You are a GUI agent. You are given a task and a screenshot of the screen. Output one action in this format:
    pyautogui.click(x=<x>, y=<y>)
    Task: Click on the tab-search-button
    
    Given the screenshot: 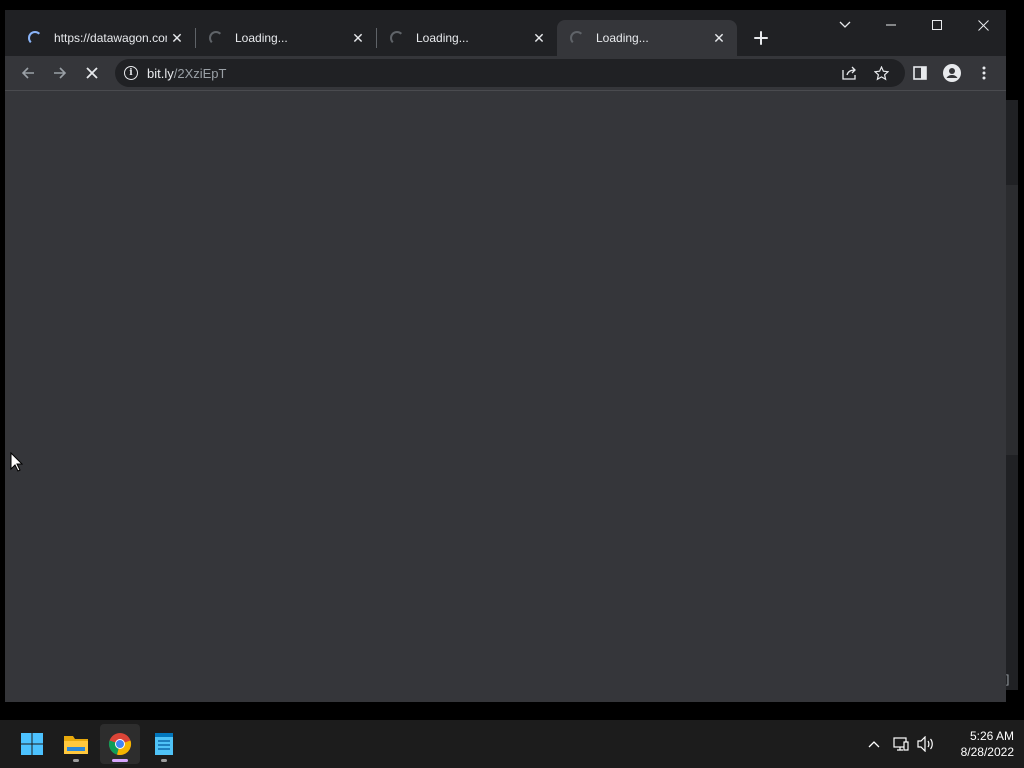 What is the action you would take?
    pyautogui.click(x=845, y=25)
    